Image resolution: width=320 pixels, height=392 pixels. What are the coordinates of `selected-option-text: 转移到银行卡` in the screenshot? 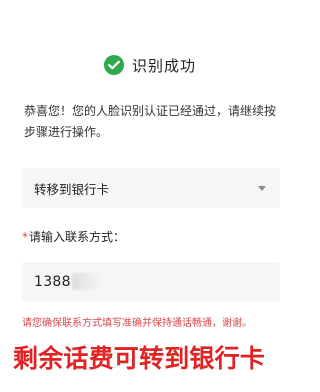 It's located at (72, 189).